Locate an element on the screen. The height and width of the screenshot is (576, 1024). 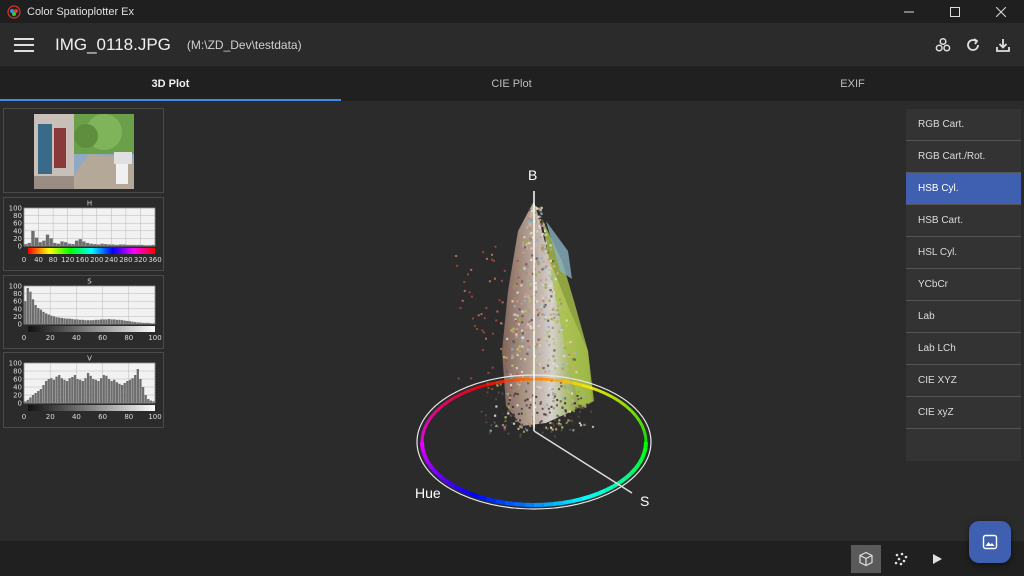
tab-exif: EXIF is located at coordinates (852, 83).